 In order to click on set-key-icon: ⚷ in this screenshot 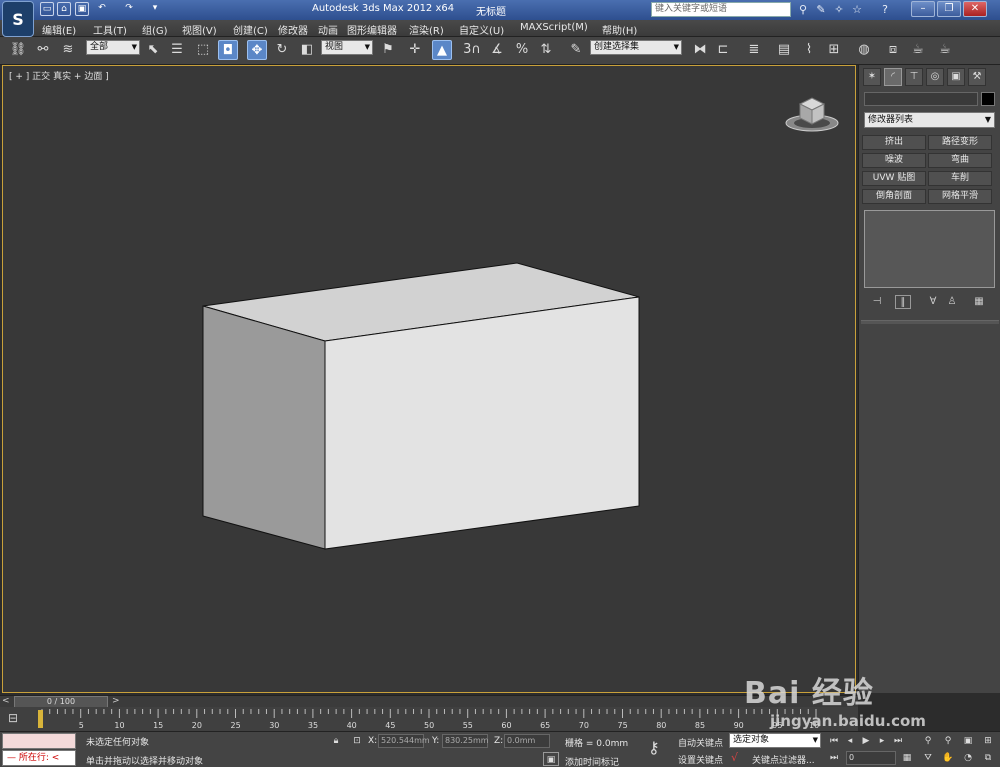, I will do `click(654, 747)`.